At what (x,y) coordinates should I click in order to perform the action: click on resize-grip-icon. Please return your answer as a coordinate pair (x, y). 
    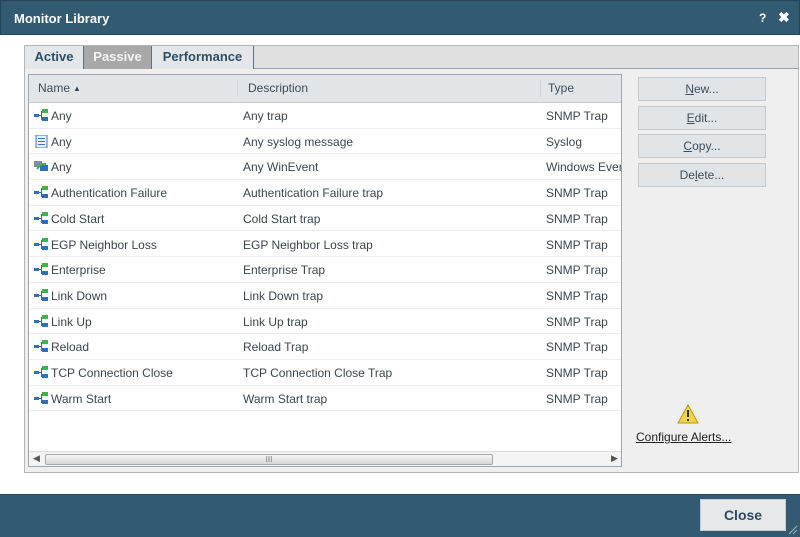
    Looking at the image, I should click on (792, 529).